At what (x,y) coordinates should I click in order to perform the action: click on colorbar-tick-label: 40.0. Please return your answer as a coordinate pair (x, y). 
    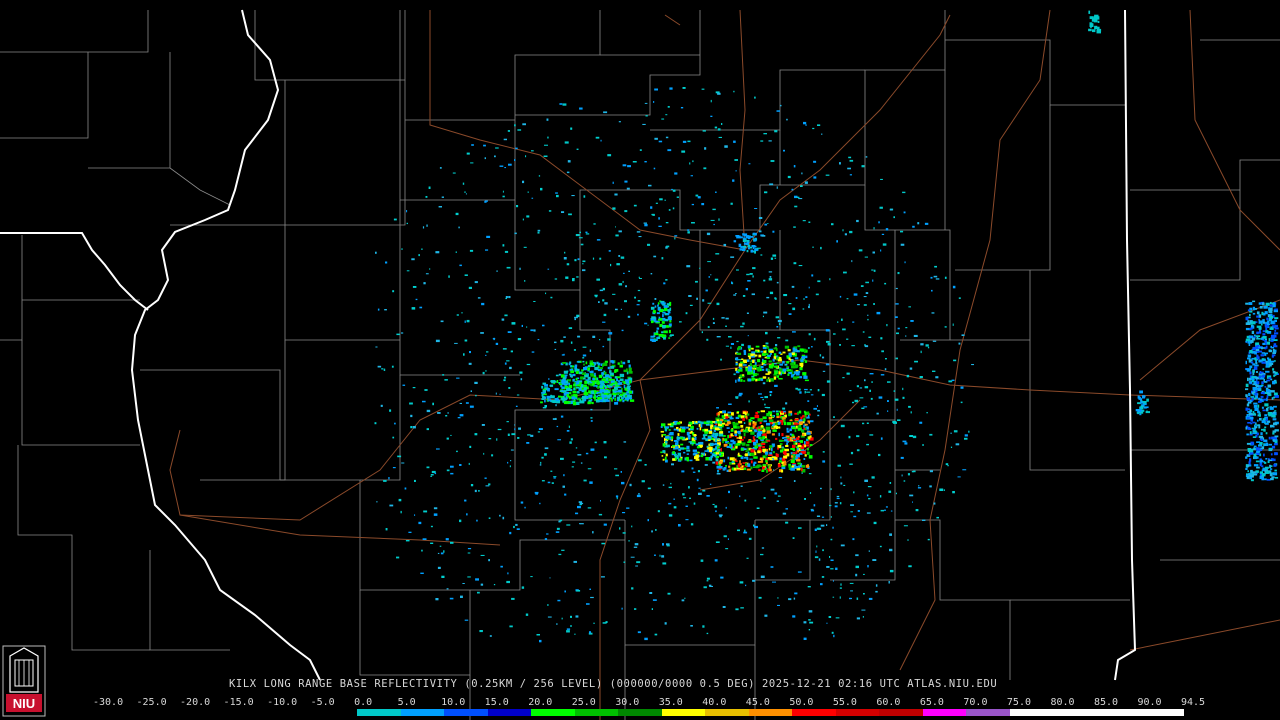
    Looking at the image, I should click on (714, 702).